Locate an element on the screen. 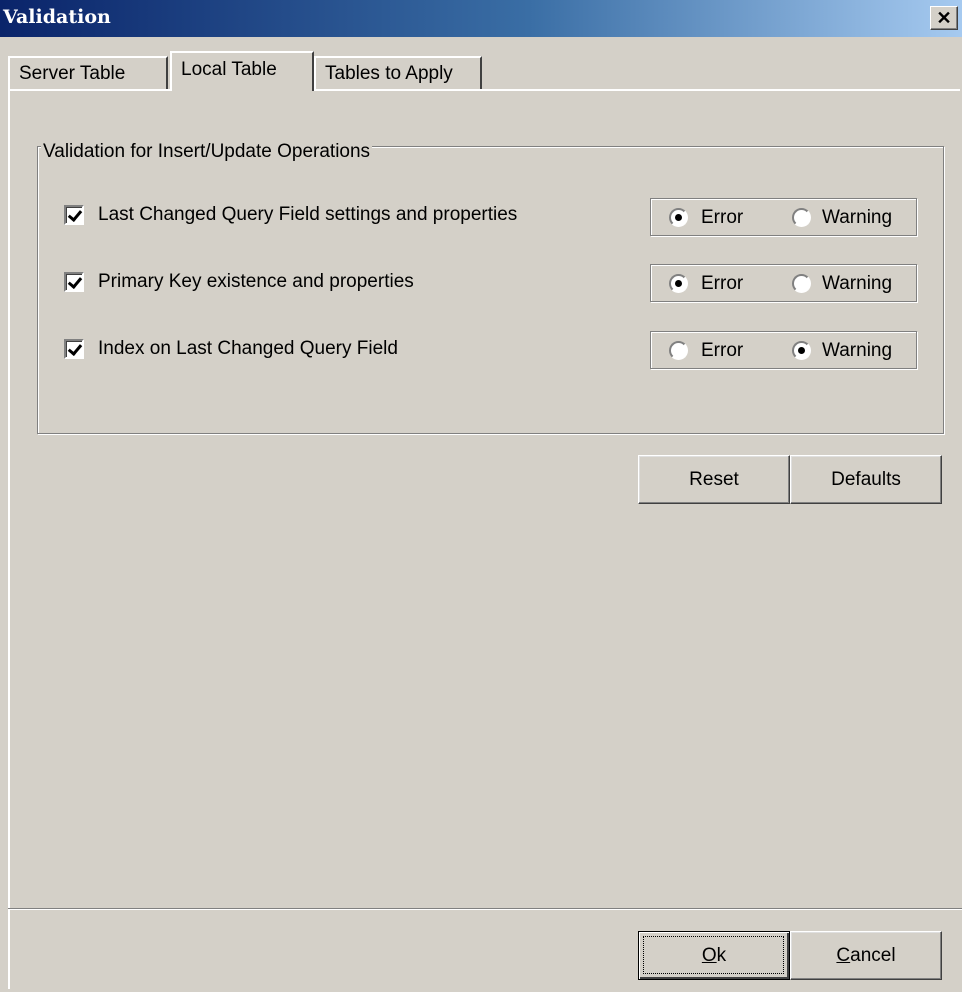 The height and width of the screenshot is (992, 962). reset-button: Reset is located at coordinates (714, 479).